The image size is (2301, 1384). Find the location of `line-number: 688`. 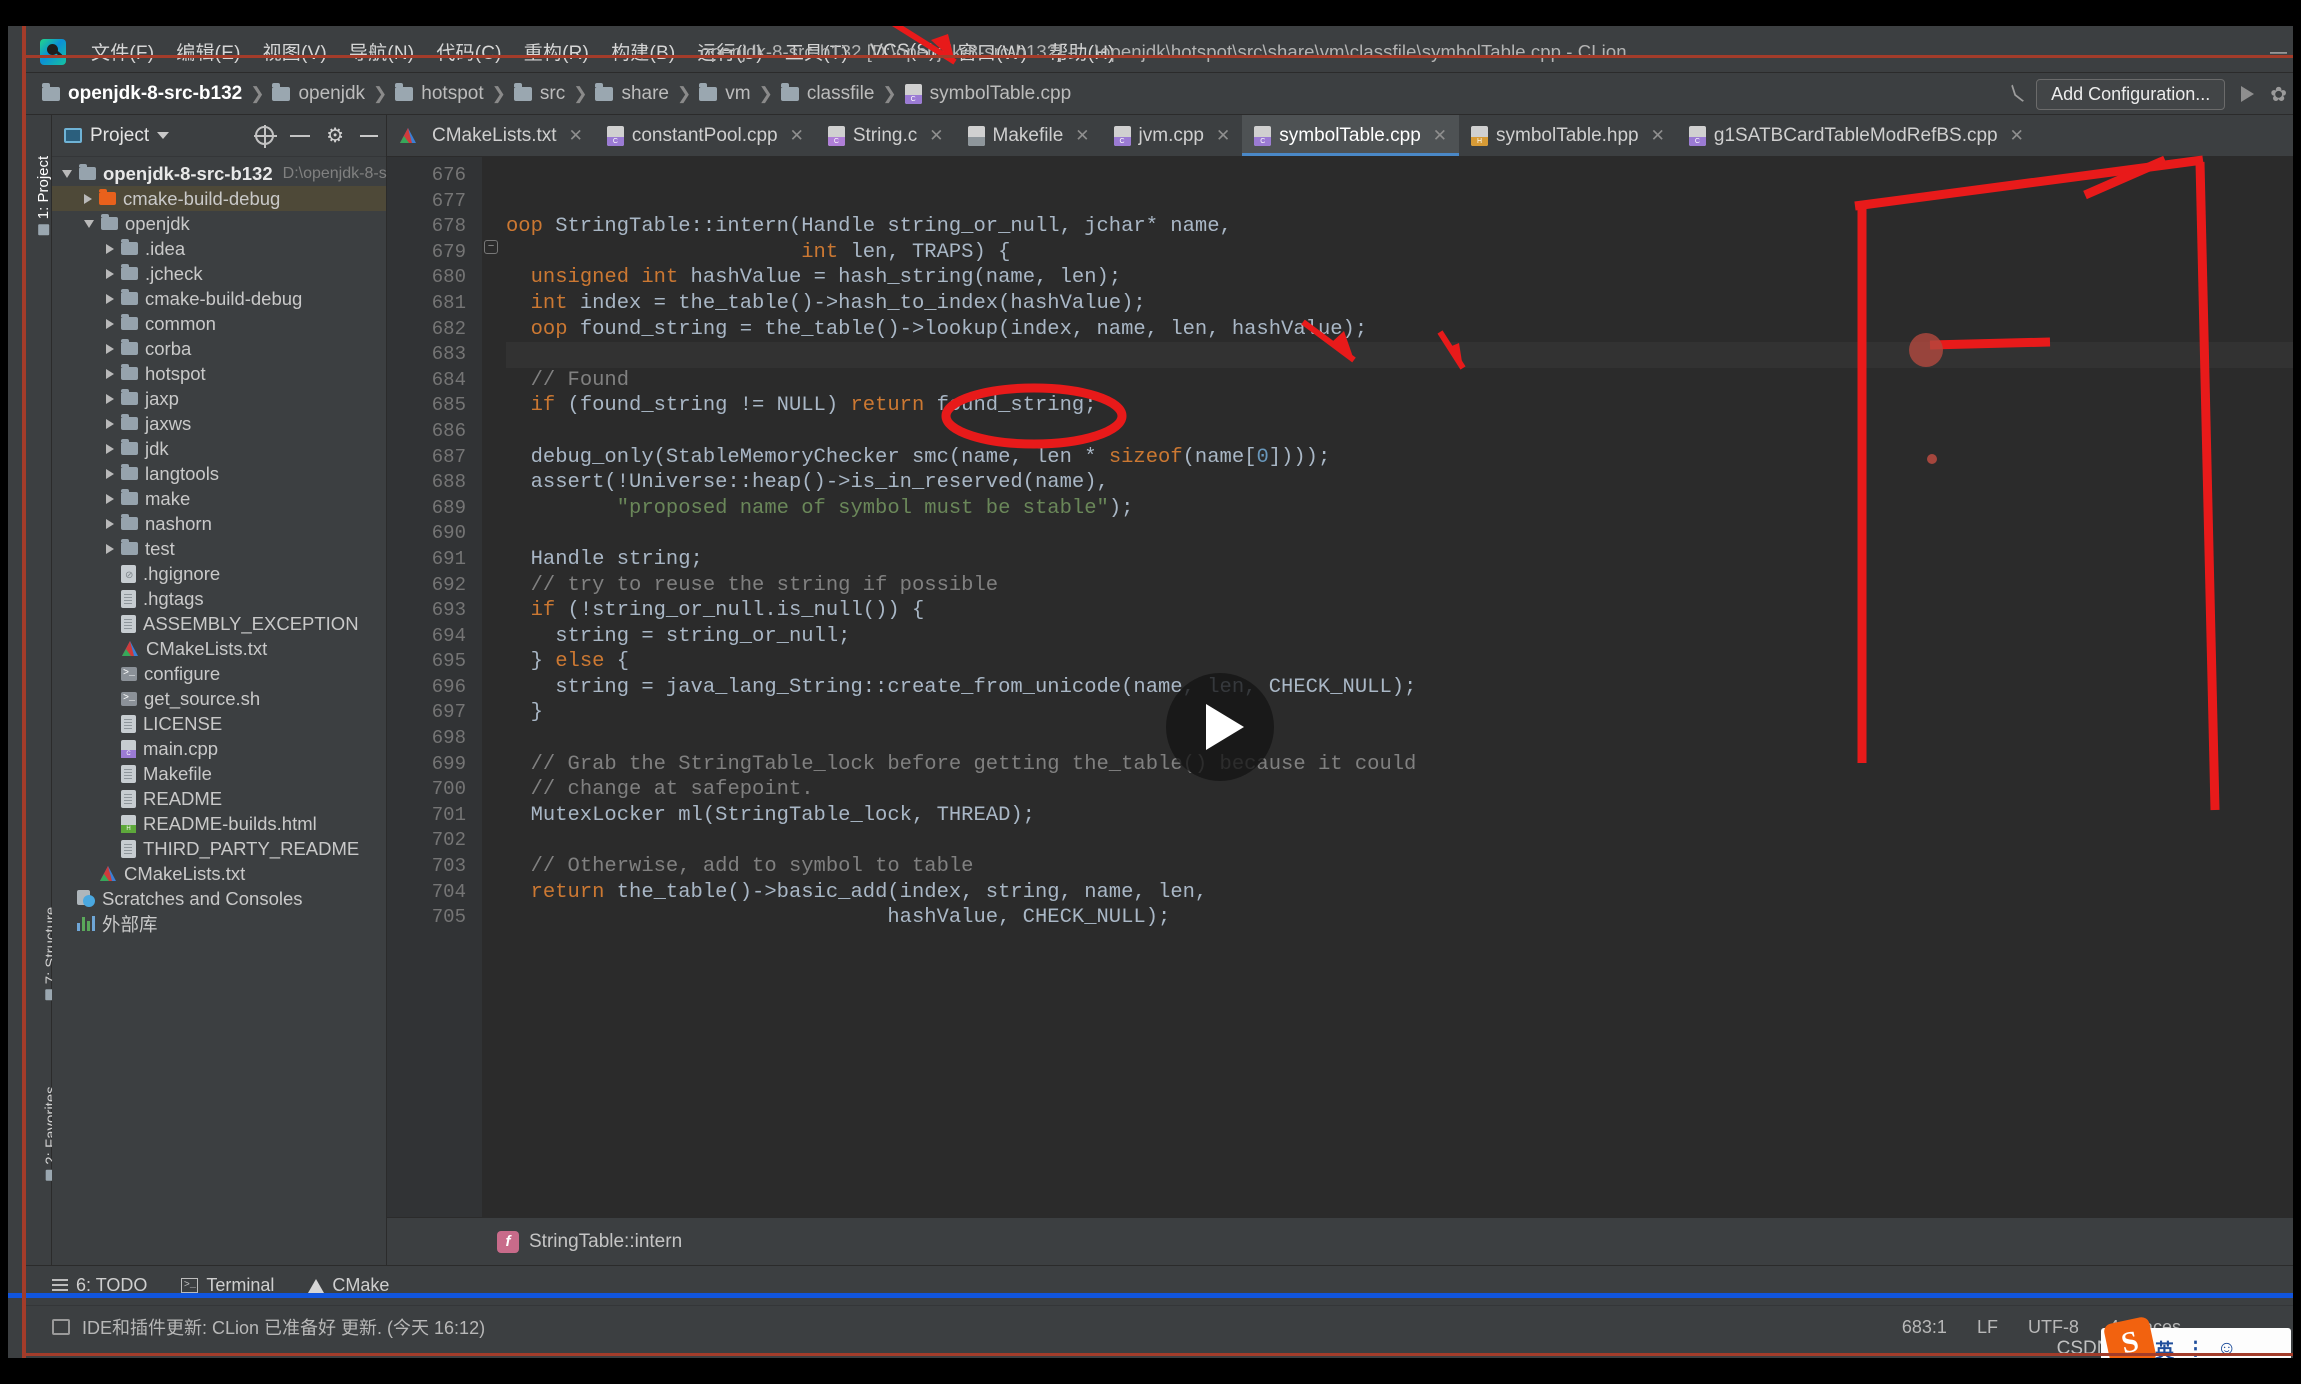

line-number: 688 is located at coordinates (434, 483).